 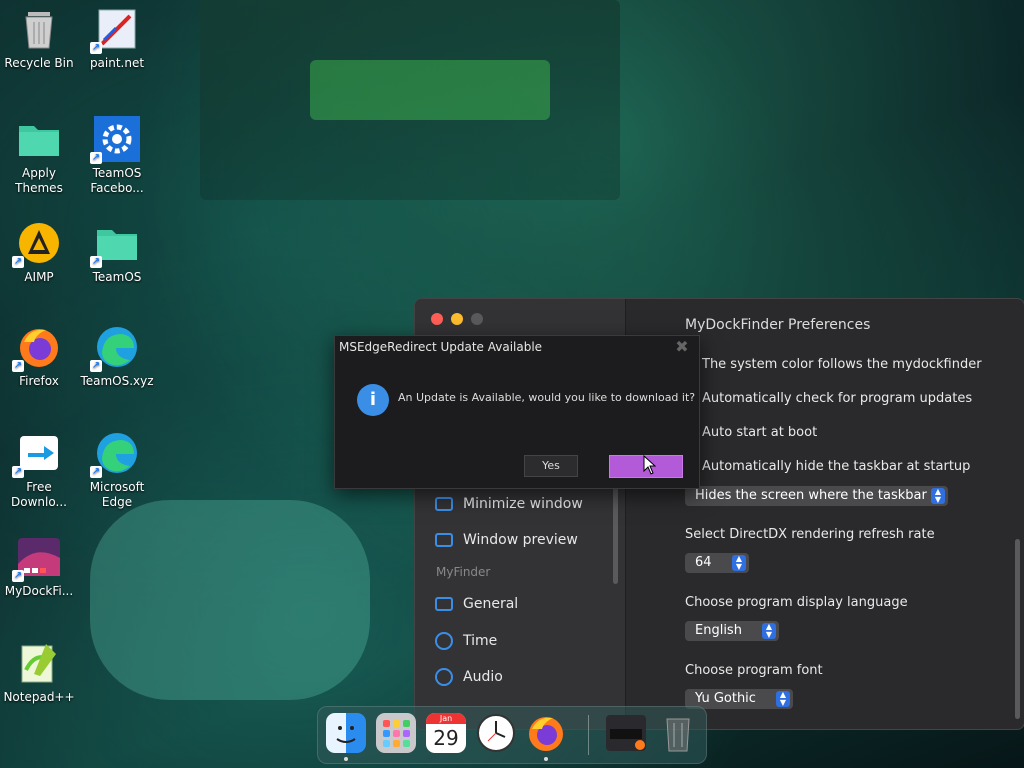 What do you see at coordinates (703, 562) in the screenshot?
I see `select-value: 64` at bounding box center [703, 562].